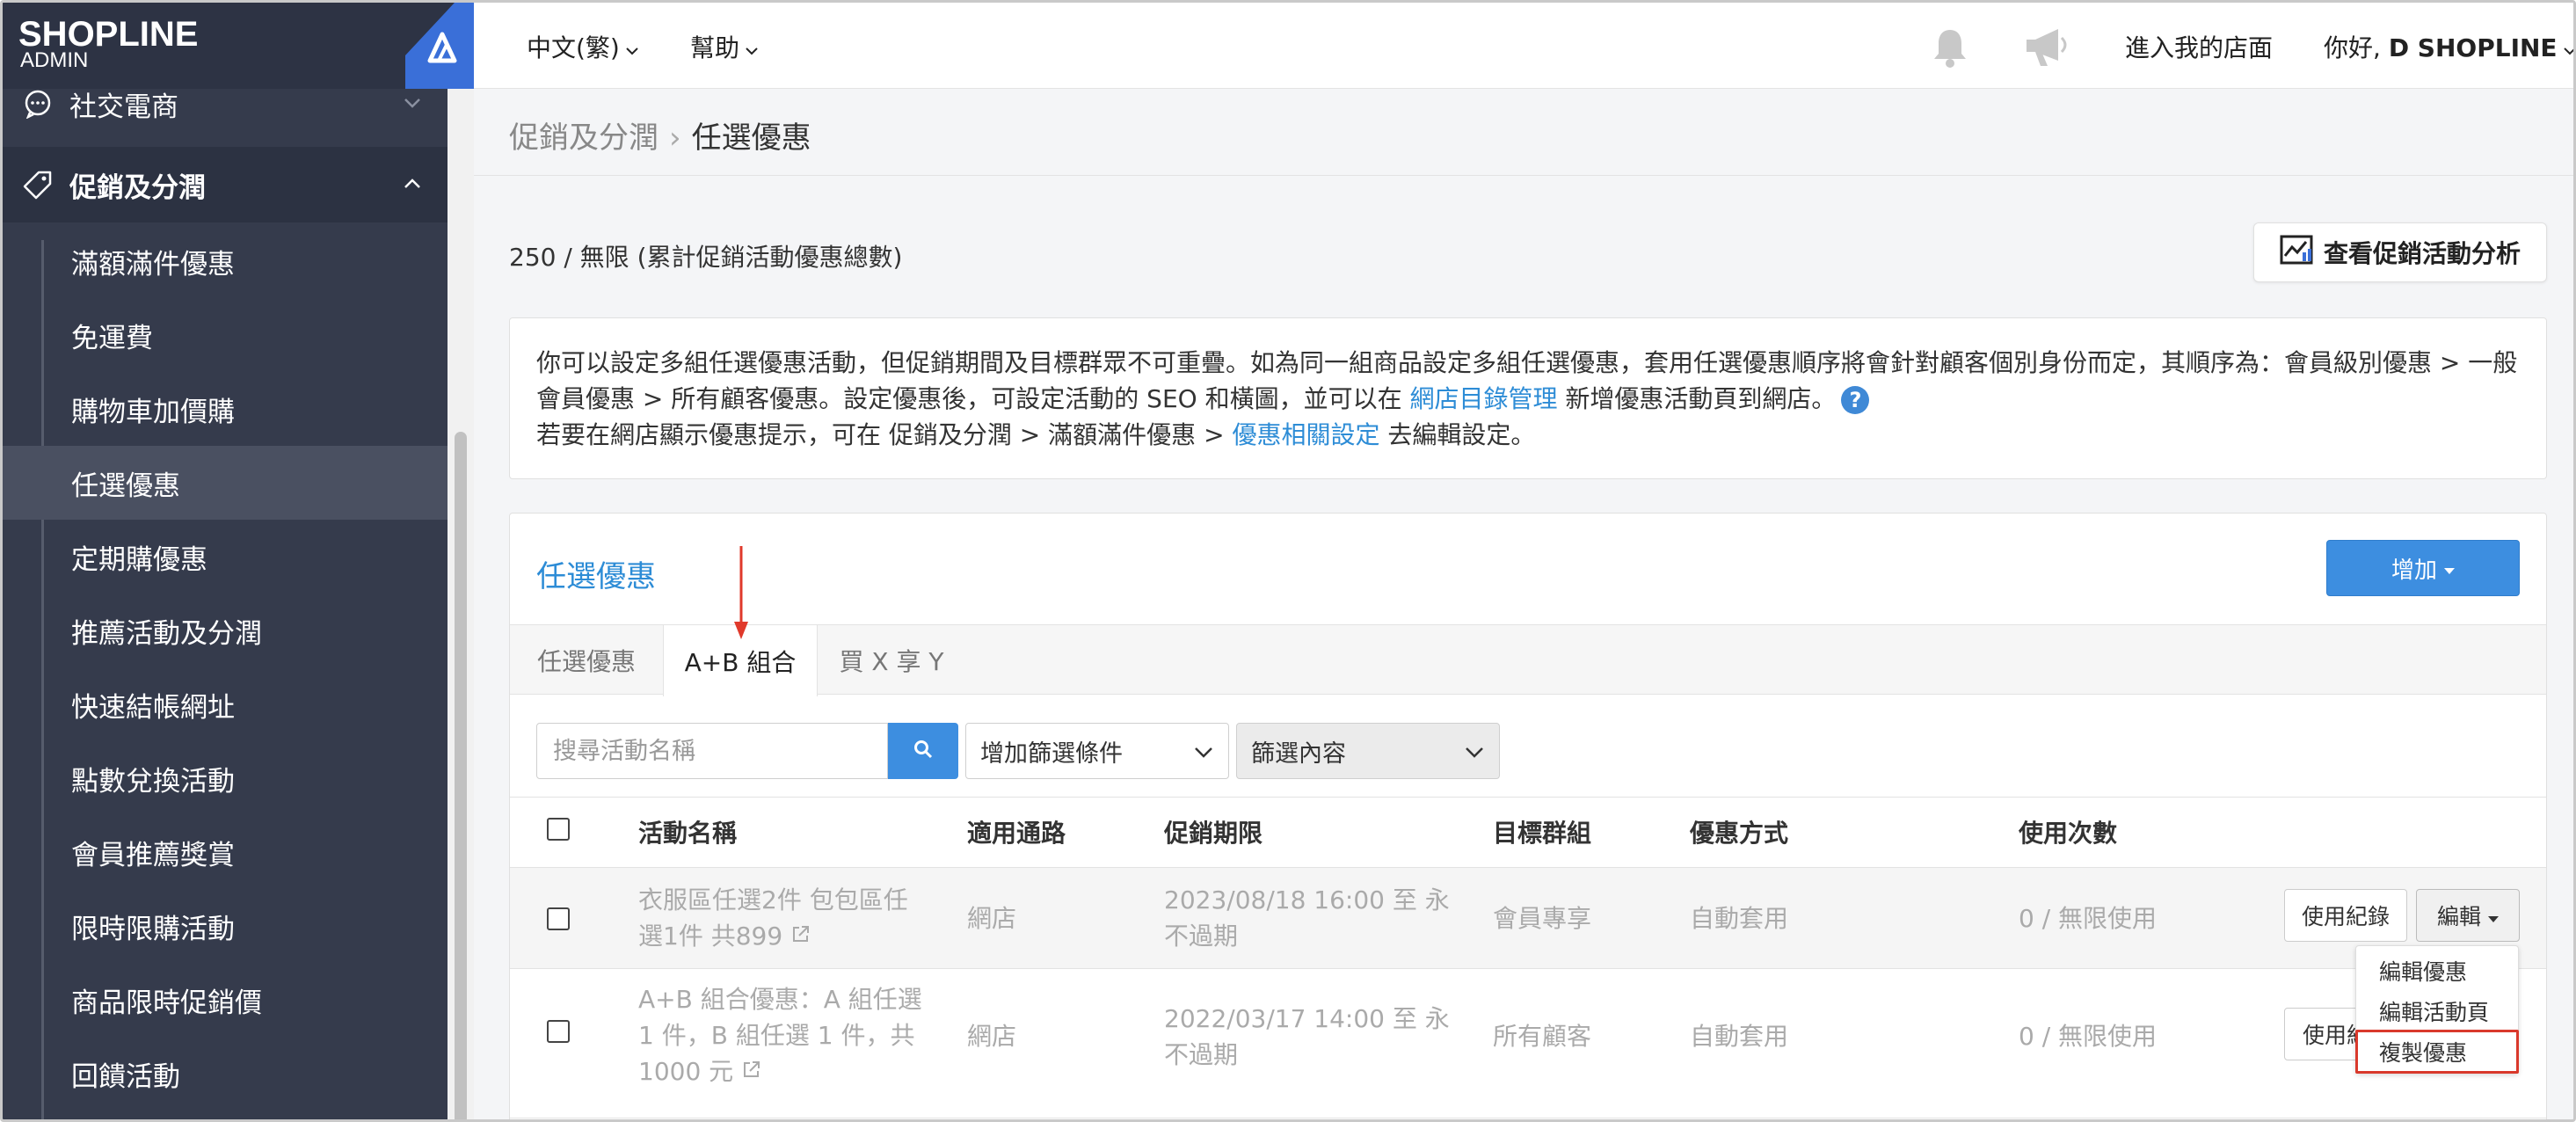  Describe the element at coordinates (1307, 918) in the screenshot. I see `promotion-period: 2023/08/18 16:00 至 永 不過期` at that location.